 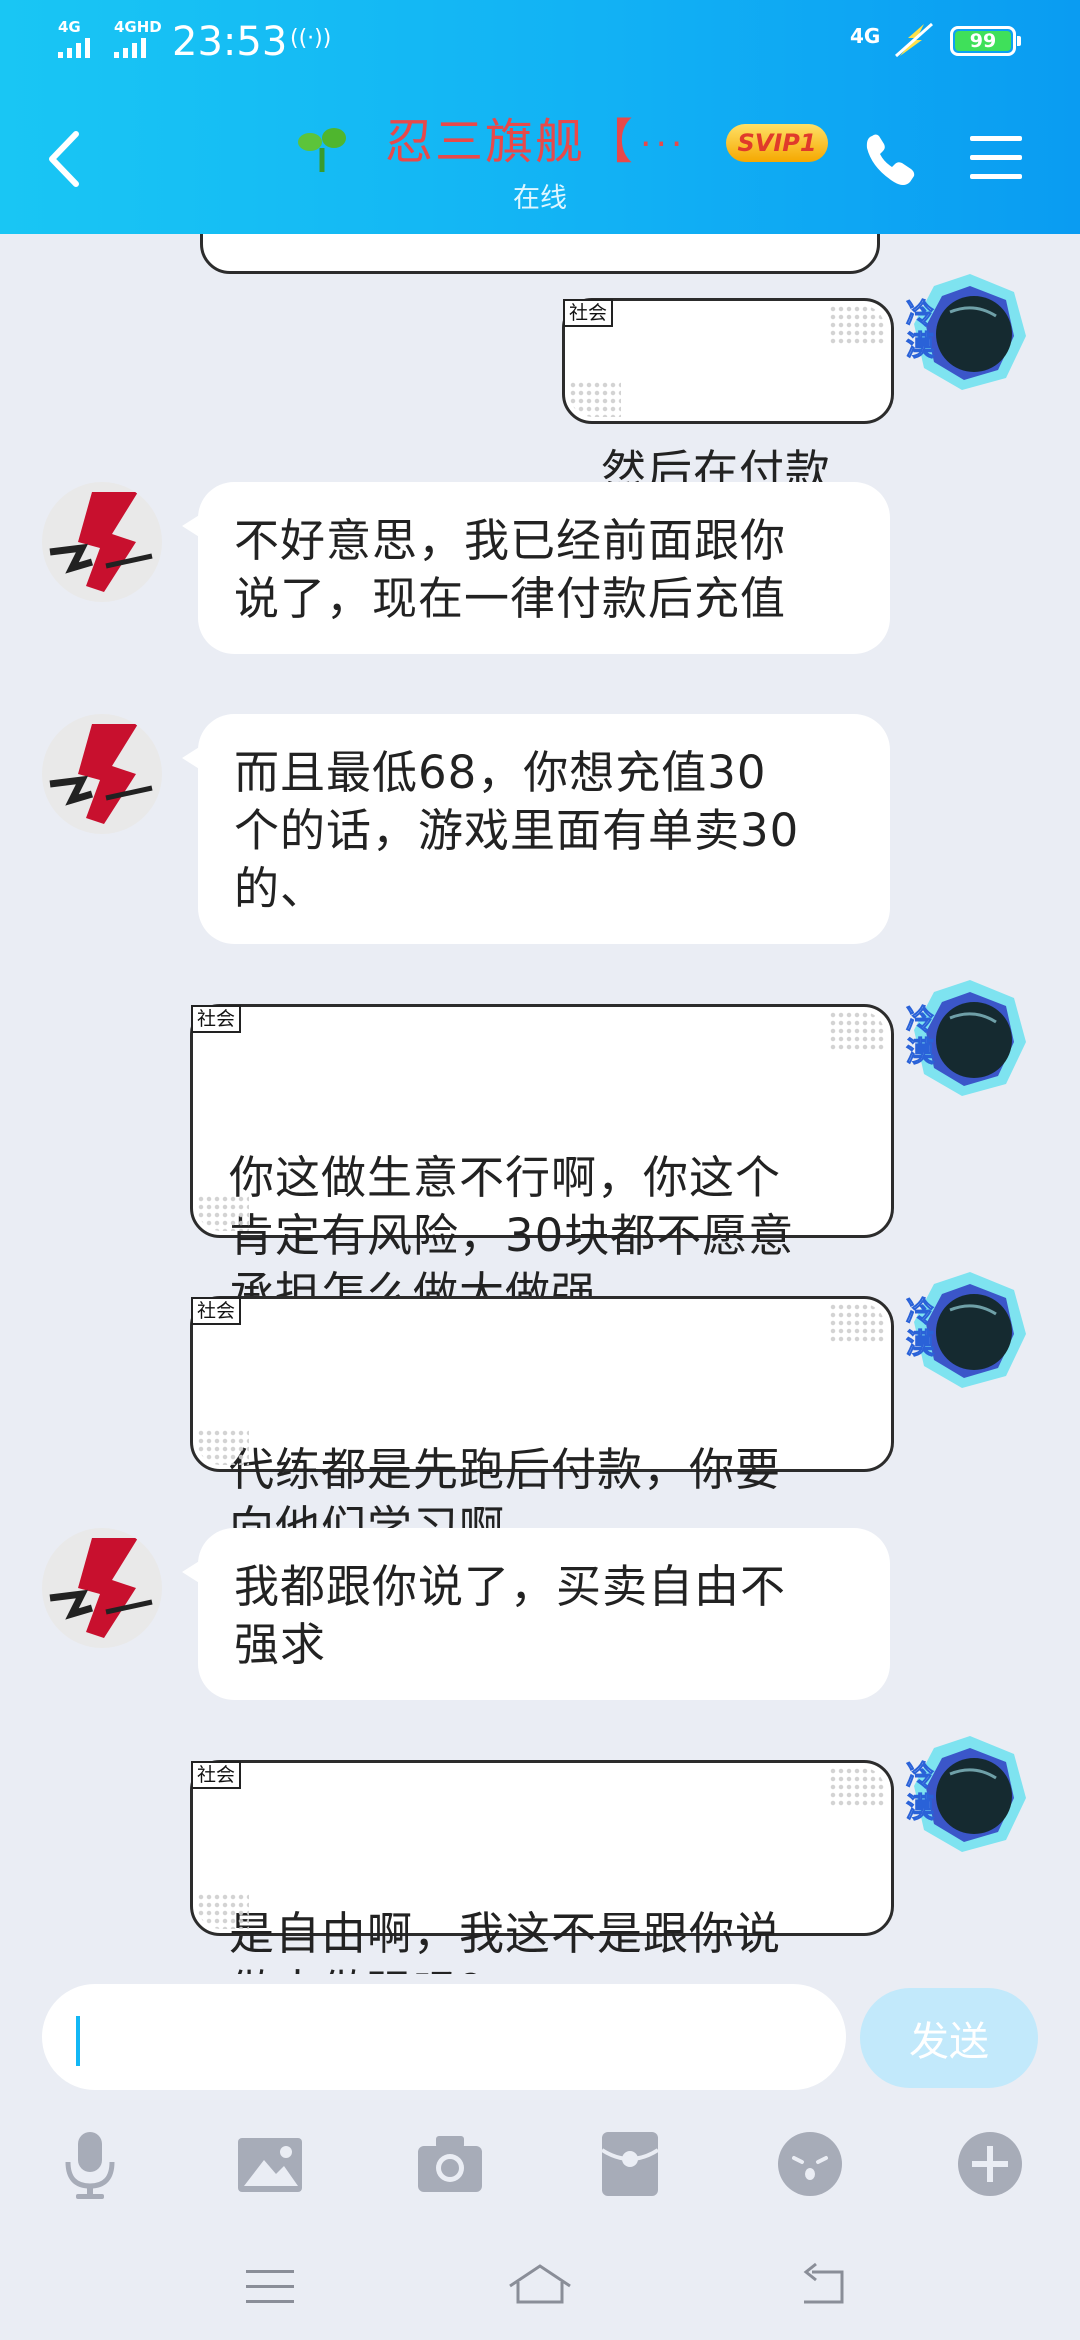 What do you see at coordinates (663, 144) in the screenshot?
I see `contact-name-overflow: ···` at bounding box center [663, 144].